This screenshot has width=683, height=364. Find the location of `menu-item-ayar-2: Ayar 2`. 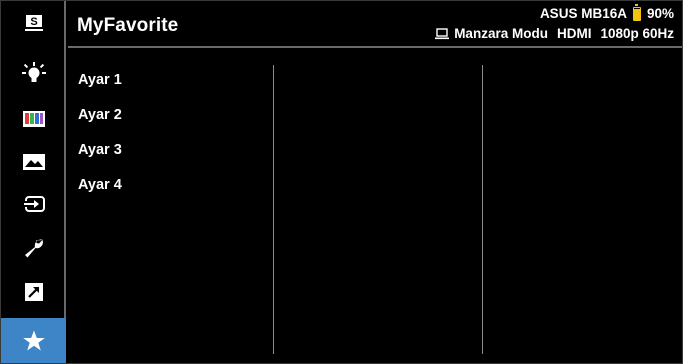

menu-item-ayar-2: Ayar 2 is located at coordinates (99, 123).